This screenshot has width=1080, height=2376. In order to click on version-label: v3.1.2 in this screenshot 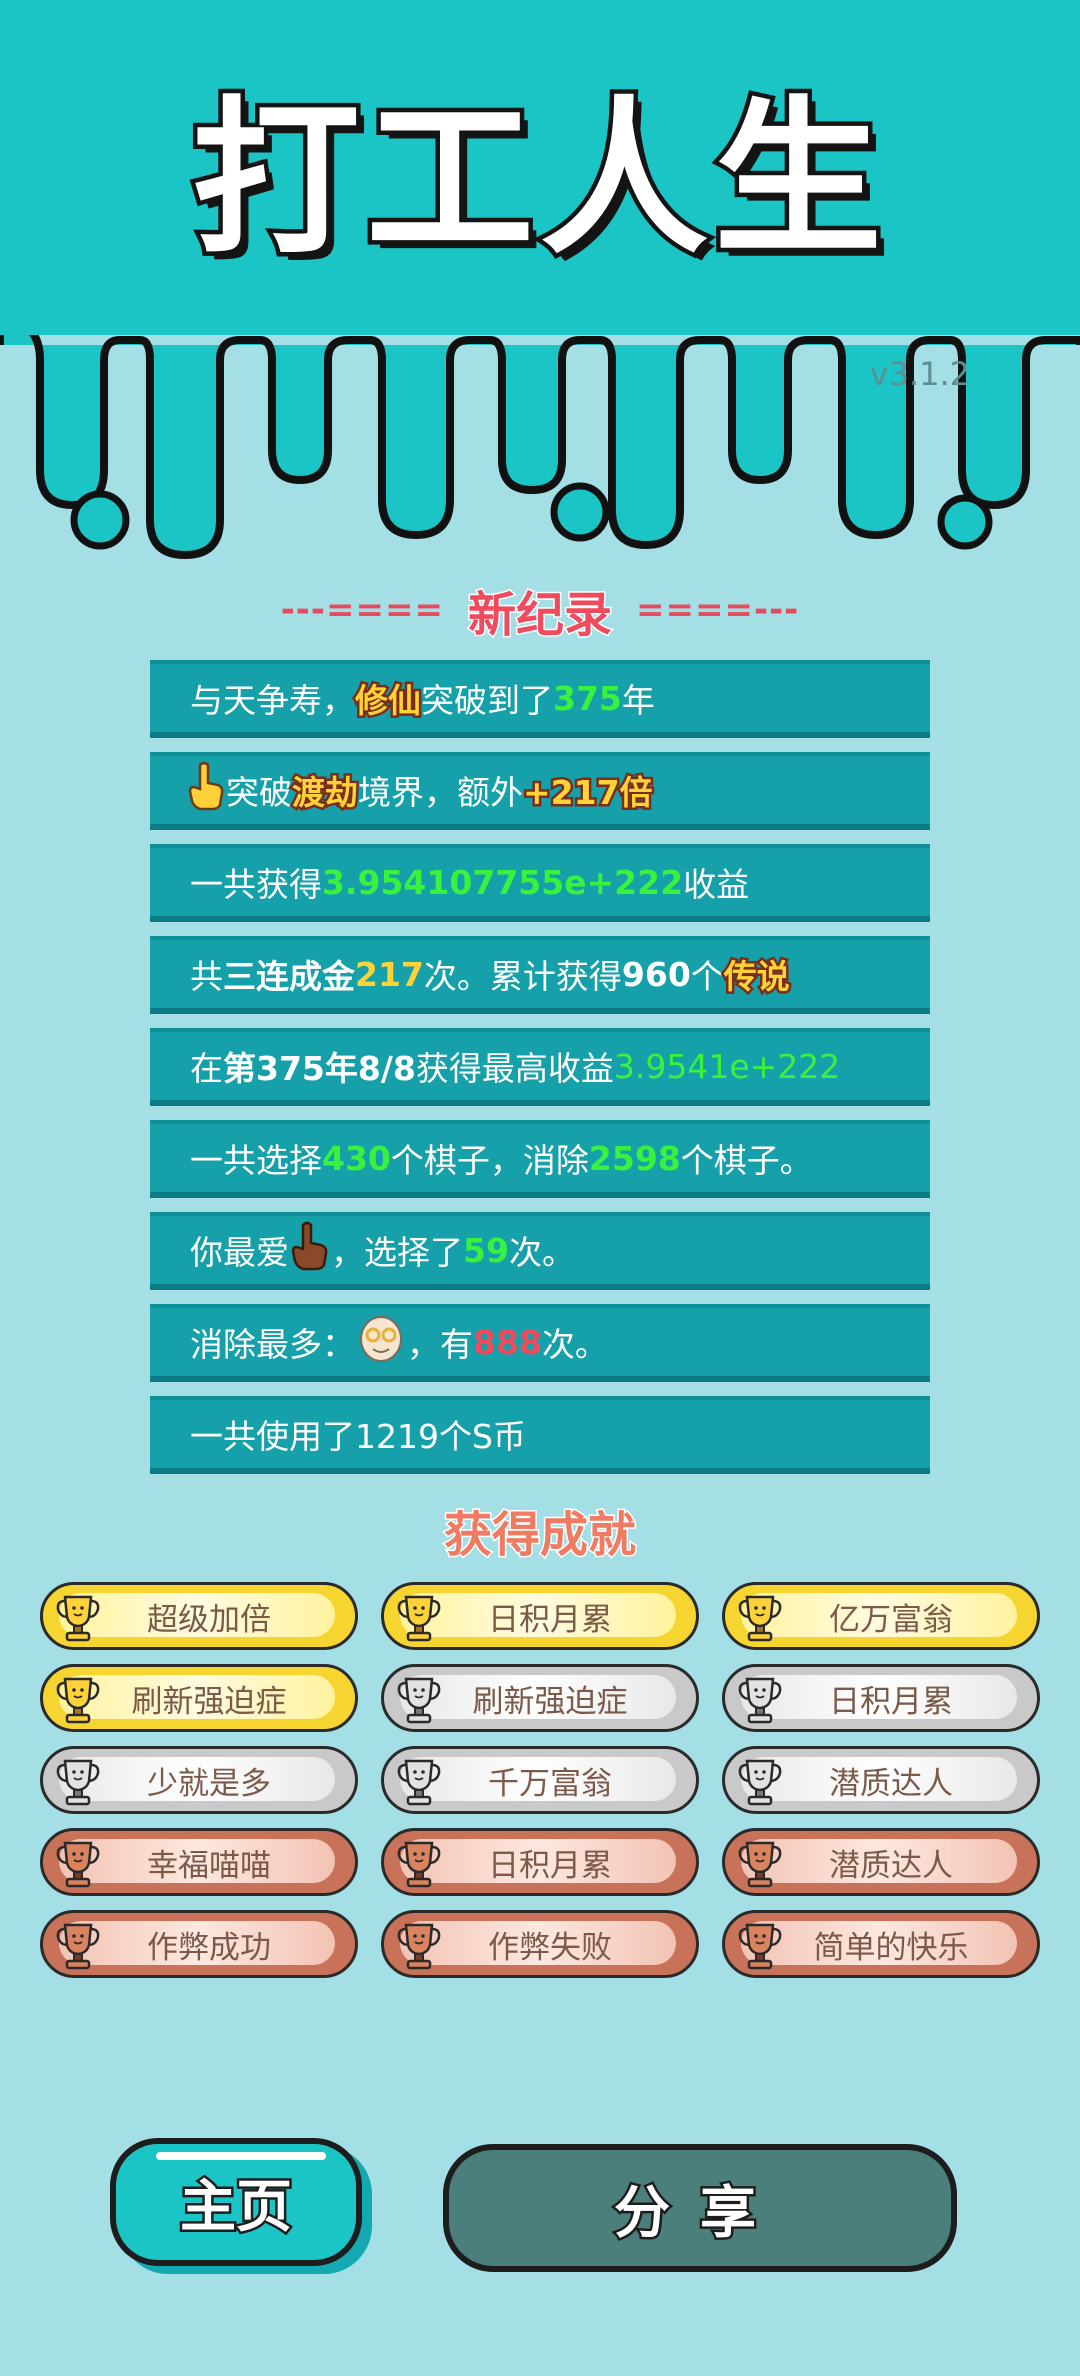, I will do `click(919, 374)`.